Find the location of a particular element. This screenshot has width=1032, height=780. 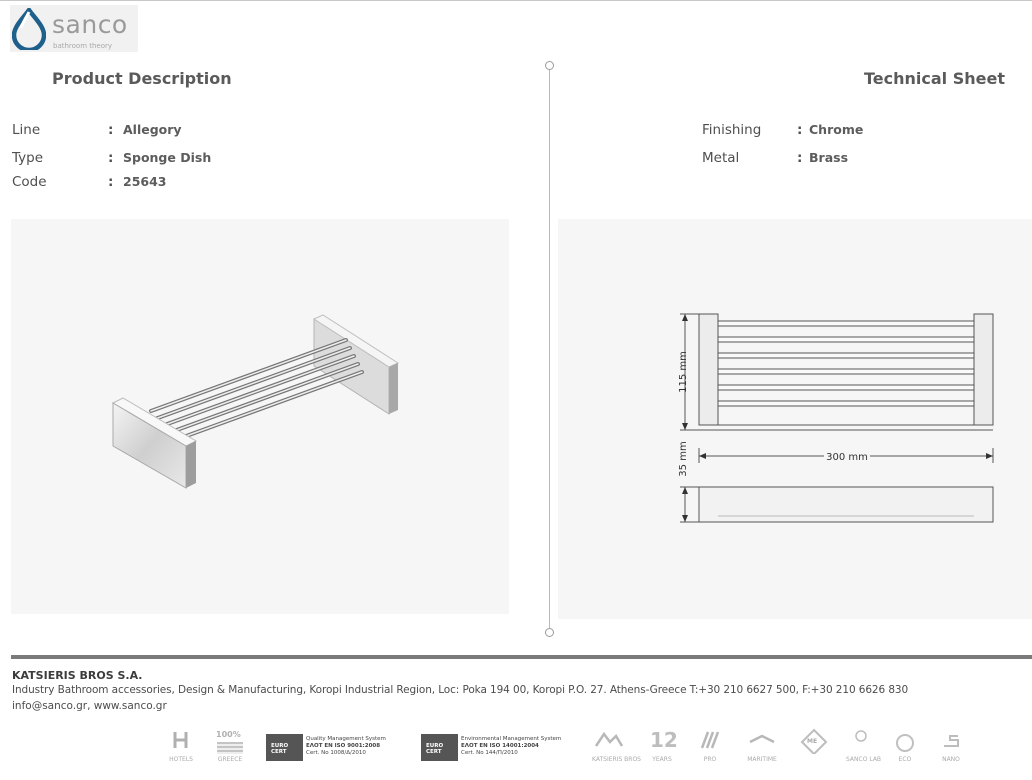

badge-caption: YEARS is located at coordinates (662, 759).